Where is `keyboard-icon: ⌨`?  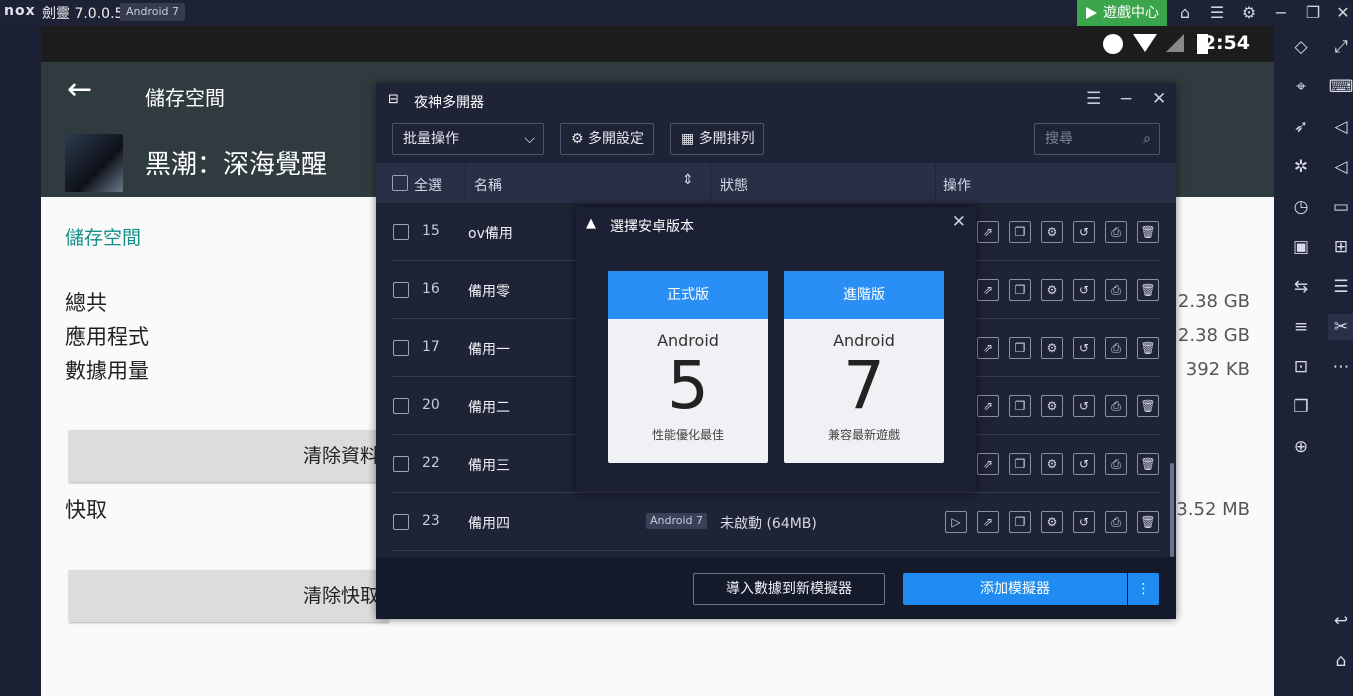
keyboard-icon: ⌨ is located at coordinates (1340, 87).